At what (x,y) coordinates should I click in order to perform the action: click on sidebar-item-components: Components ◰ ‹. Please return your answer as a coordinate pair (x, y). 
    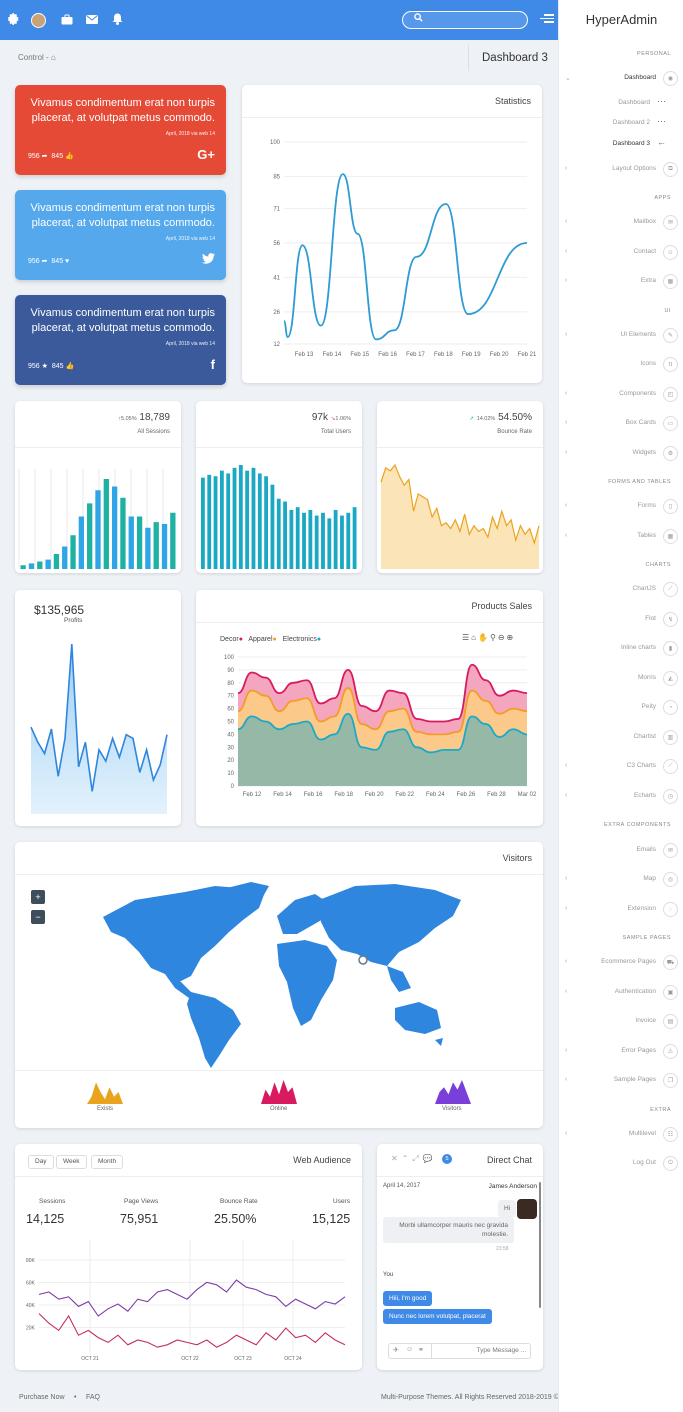
    Looking at the image, I should click on (621, 395).